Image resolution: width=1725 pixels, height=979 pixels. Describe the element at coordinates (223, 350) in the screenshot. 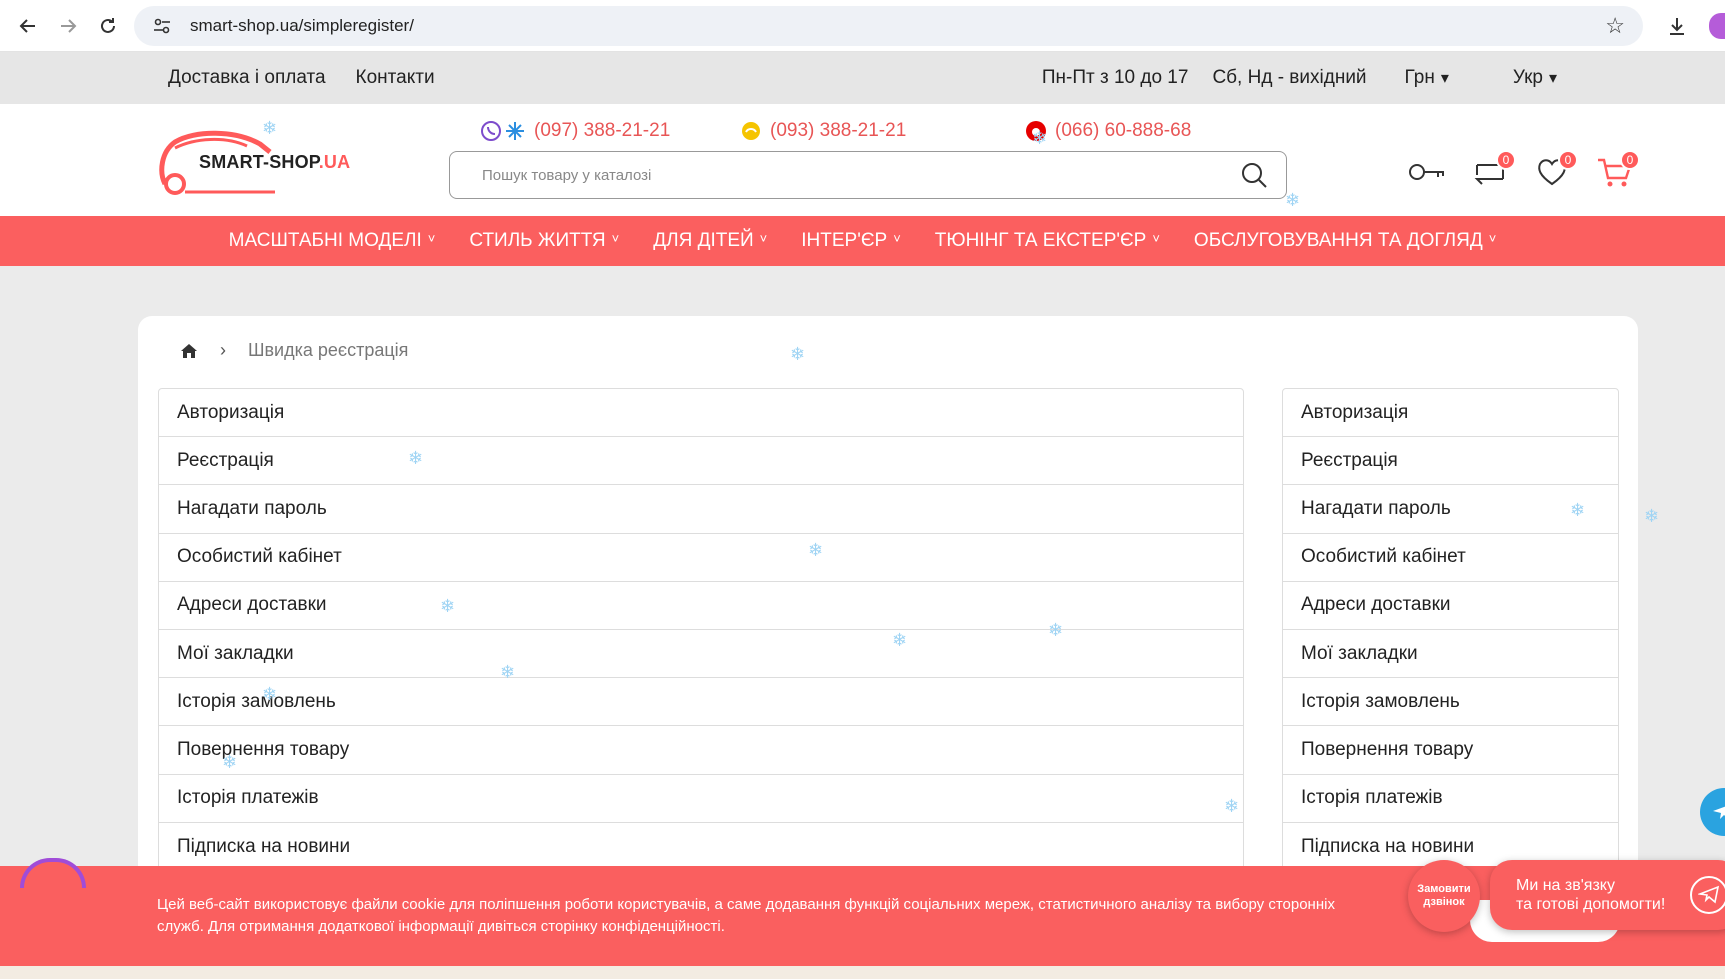

I see `chevron-right-icon: ›` at that location.